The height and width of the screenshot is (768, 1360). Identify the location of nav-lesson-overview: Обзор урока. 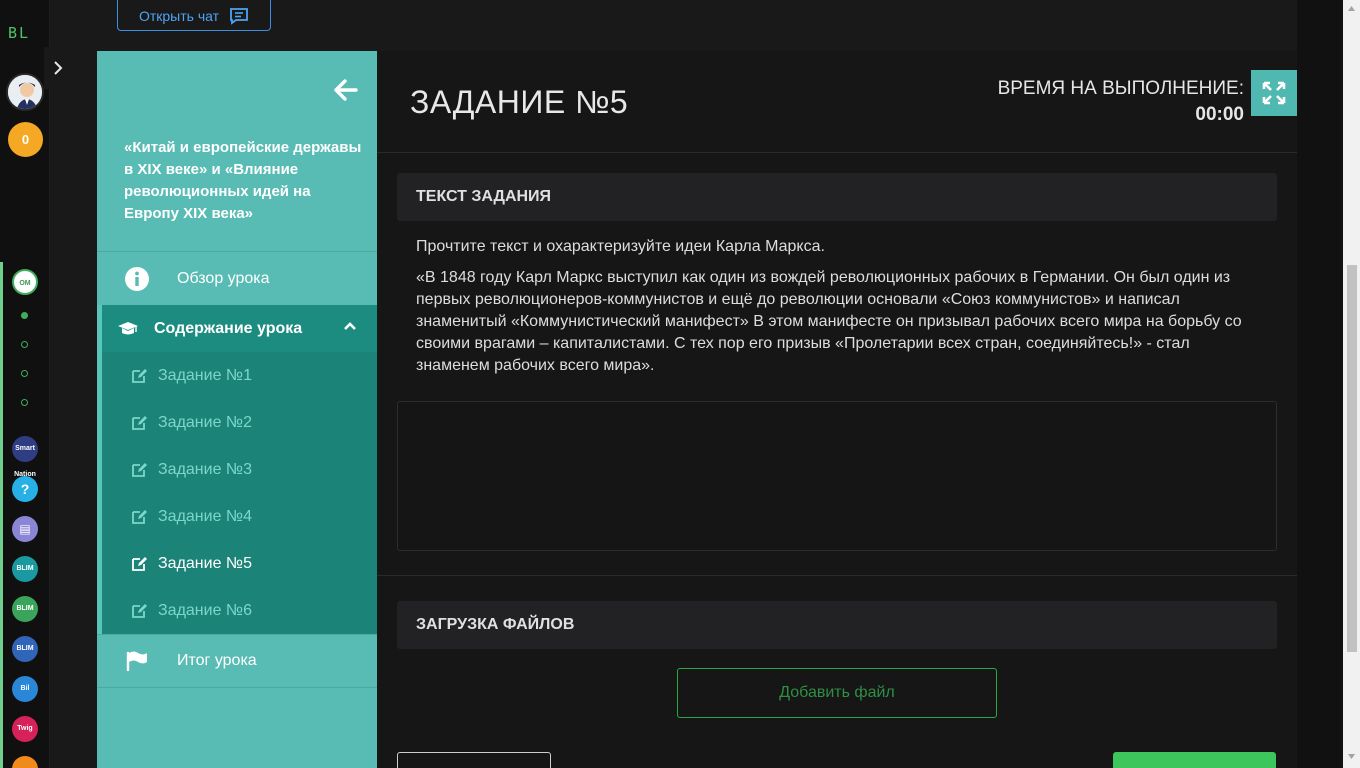
(237, 278).